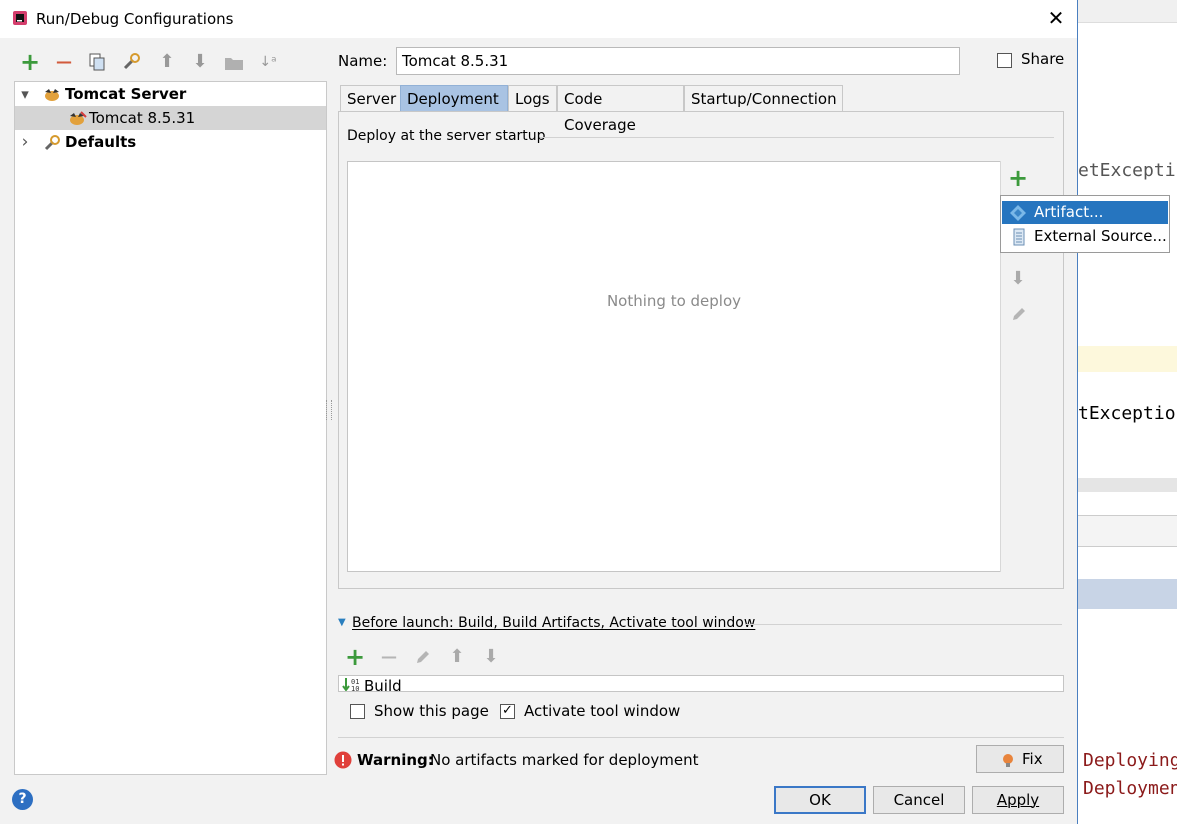  What do you see at coordinates (1127, 531) in the screenshot?
I see `background-panel-header` at bounding box center [1127, 531].